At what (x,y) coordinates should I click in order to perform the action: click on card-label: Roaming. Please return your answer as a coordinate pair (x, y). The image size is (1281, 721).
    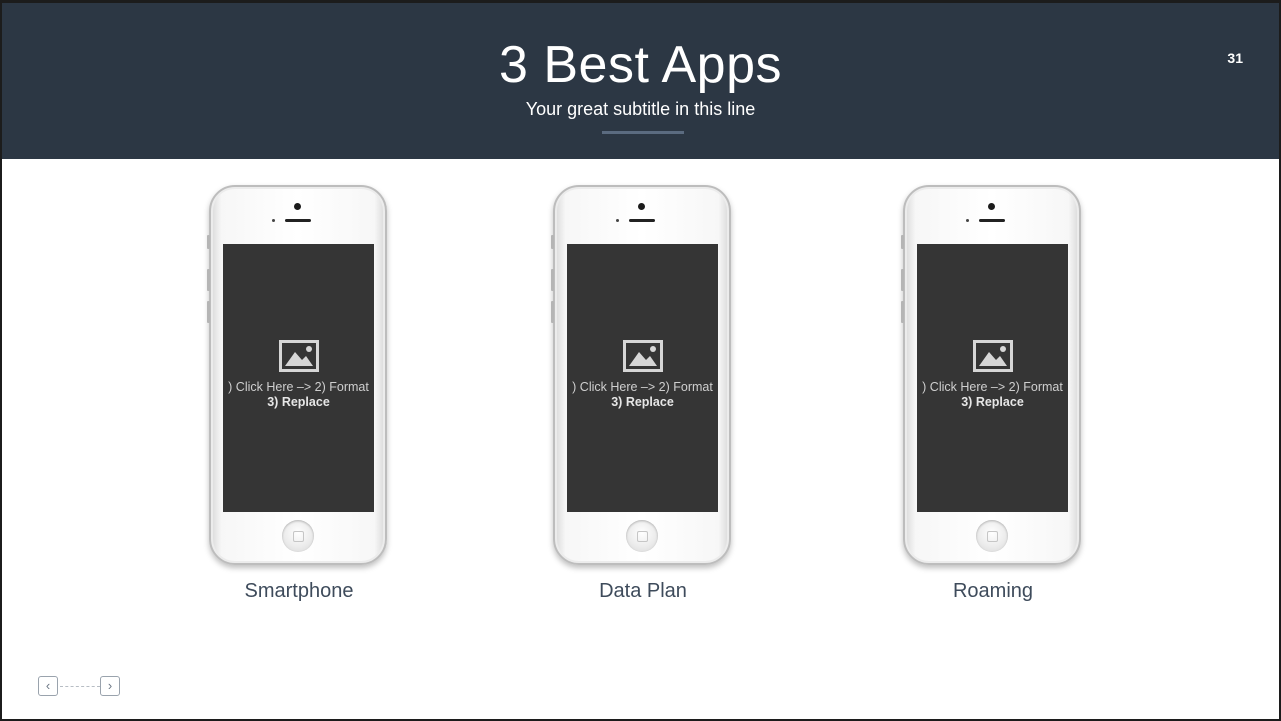
    Looking at the image, I should click on (993, 591).